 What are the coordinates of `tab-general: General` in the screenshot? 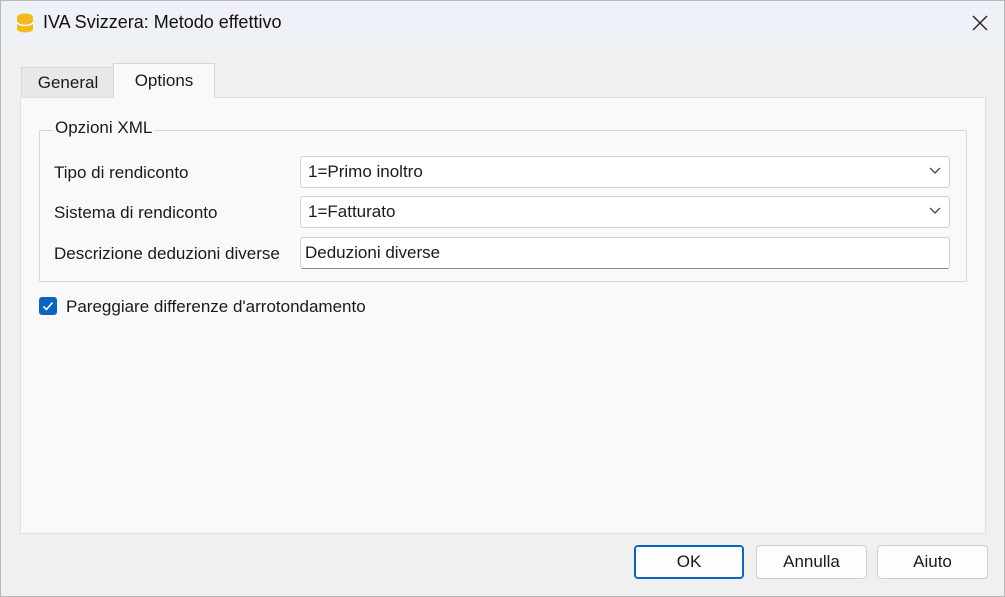 It's located at (68, 82).